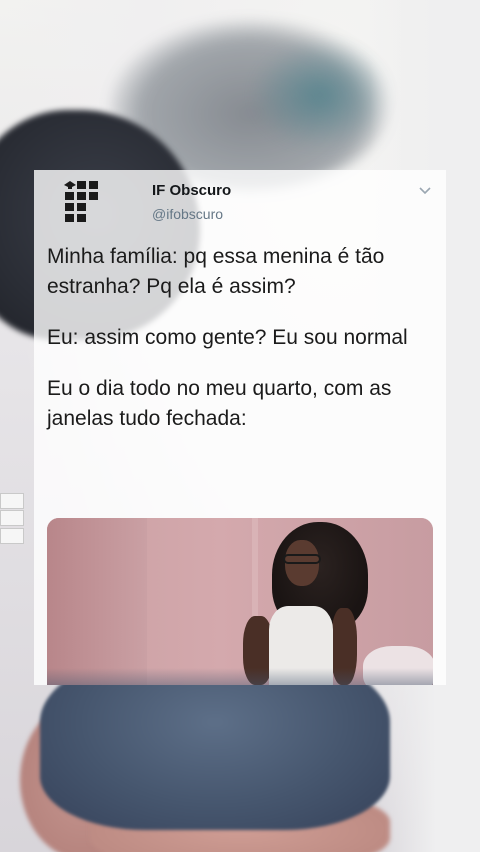 This screenshot has width=480, height=852. I want to click on user-handle: @ifobscuro, so click(187, 214).